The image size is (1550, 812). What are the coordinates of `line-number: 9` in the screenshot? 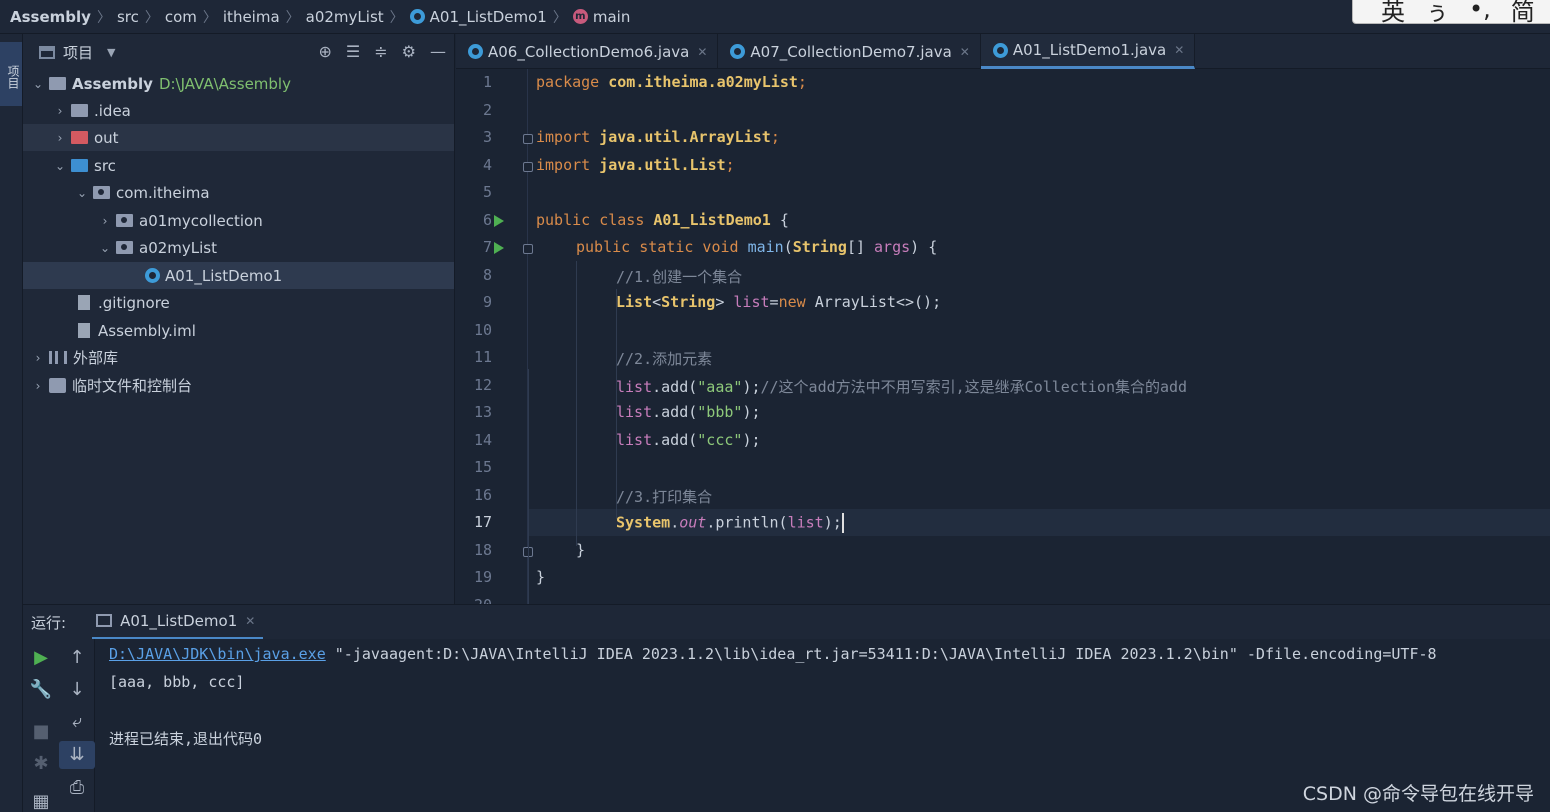 It's located at (487, 302).